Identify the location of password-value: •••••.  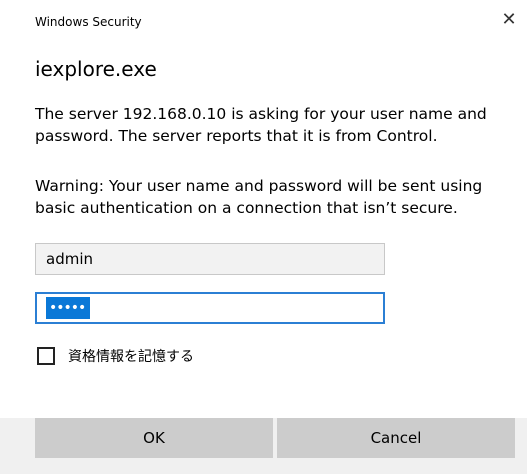
(68, 308).